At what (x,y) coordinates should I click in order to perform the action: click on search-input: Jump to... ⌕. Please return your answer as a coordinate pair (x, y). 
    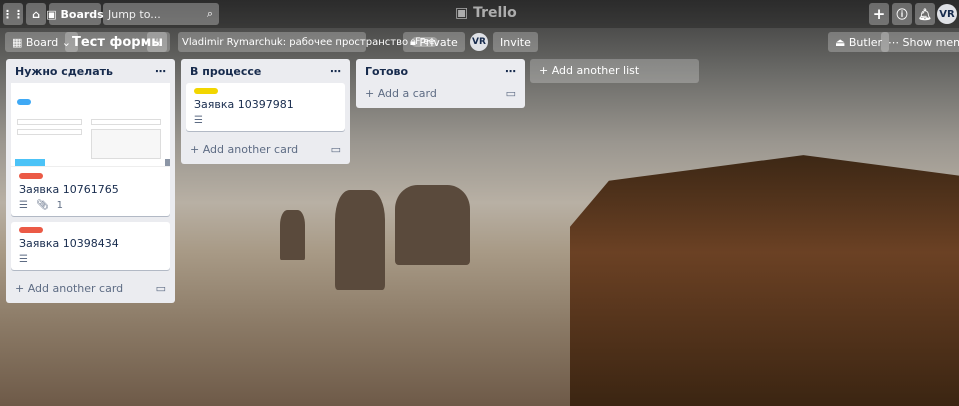
    Looking at the image, I should click on (161, 14).